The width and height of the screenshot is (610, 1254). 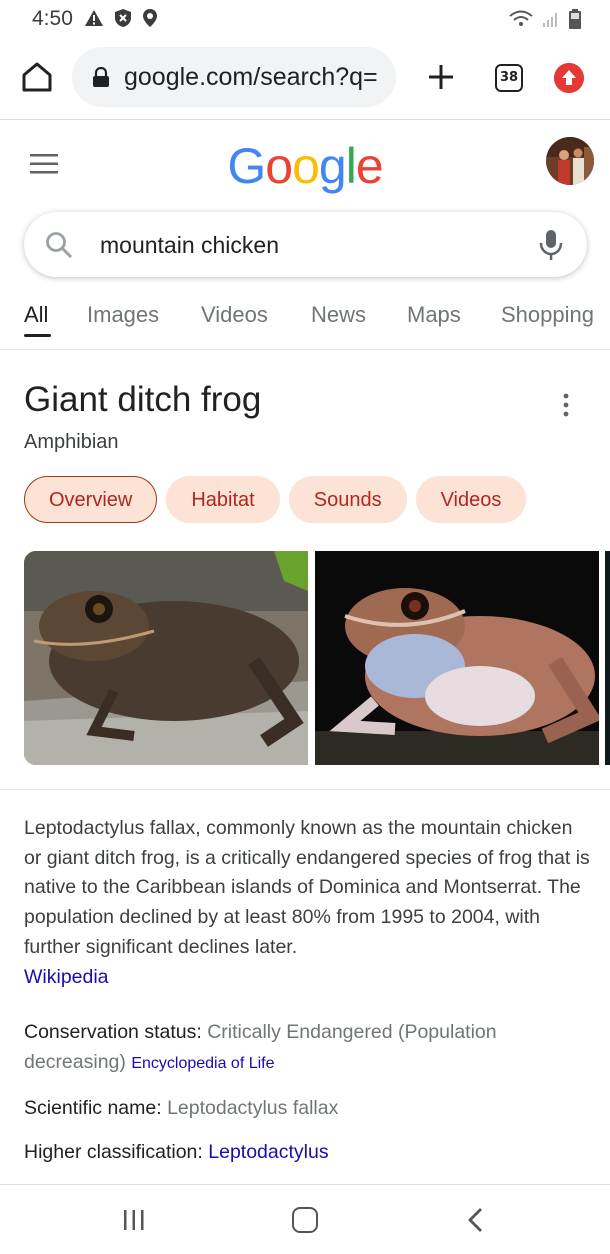 What do you see at coordinates (268, 1152) in the screenshot?
I see `classification-link: Leptodactylus` at bounding box center [268, 1152].